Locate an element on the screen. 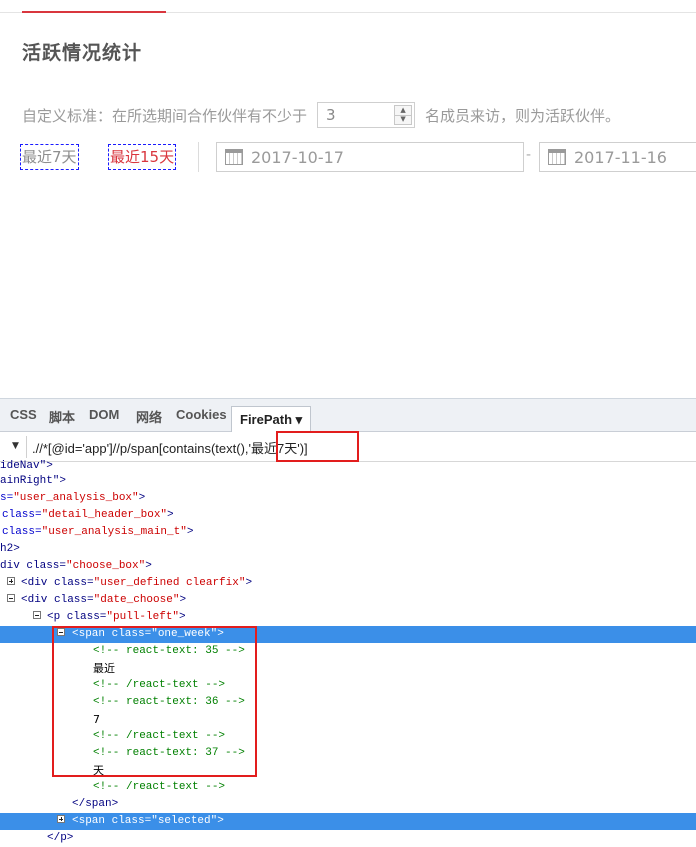 The width and height of the screenshot is (696, 847). tree-line: h2> is located at coordinates (10, 549).